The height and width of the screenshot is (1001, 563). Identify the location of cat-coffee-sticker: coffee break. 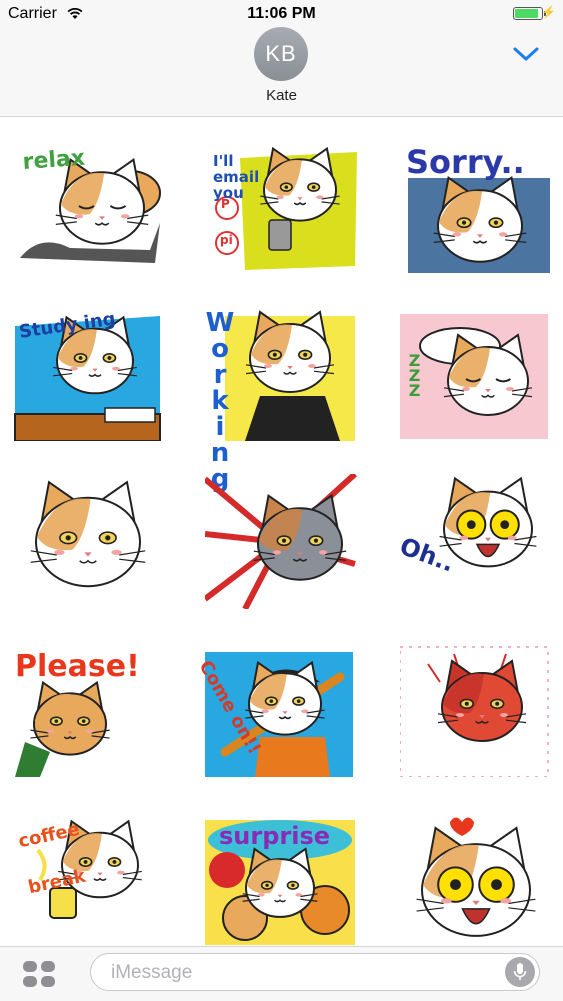
(86, 877).